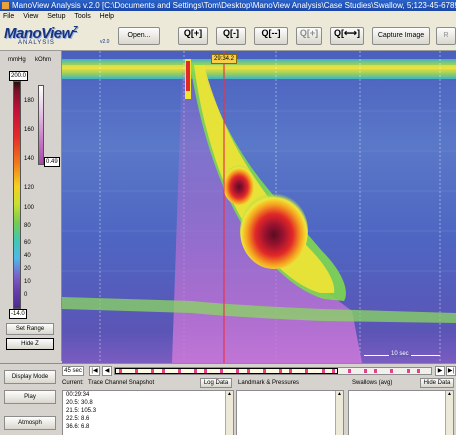 This screenshot has width=456, height=435. What do you see at coordinates (229, 413) in the screenshot?
I see `snapshot-scrollbar: ▲` at bounding box center [229, 413].